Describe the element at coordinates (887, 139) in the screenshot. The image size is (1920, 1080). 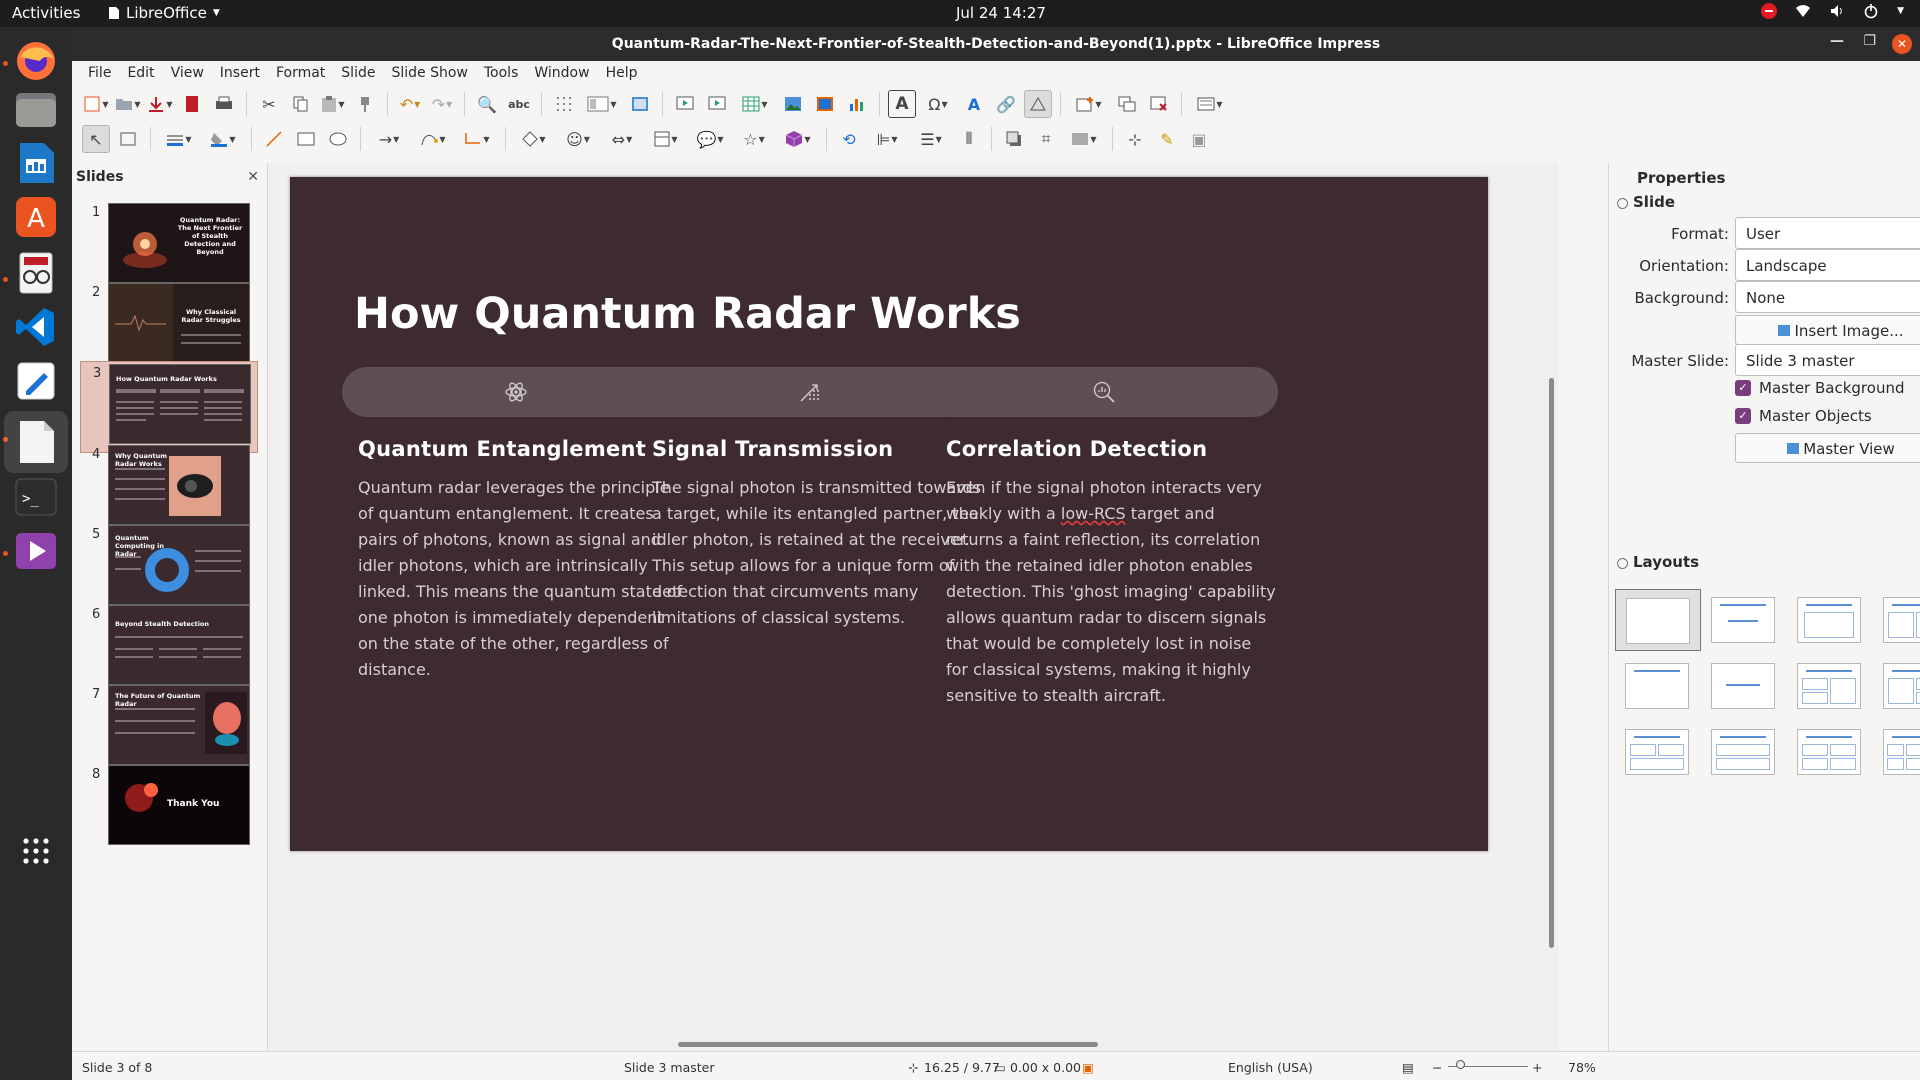
I see `align-objects-icon: ⊫ ▼` at that location.